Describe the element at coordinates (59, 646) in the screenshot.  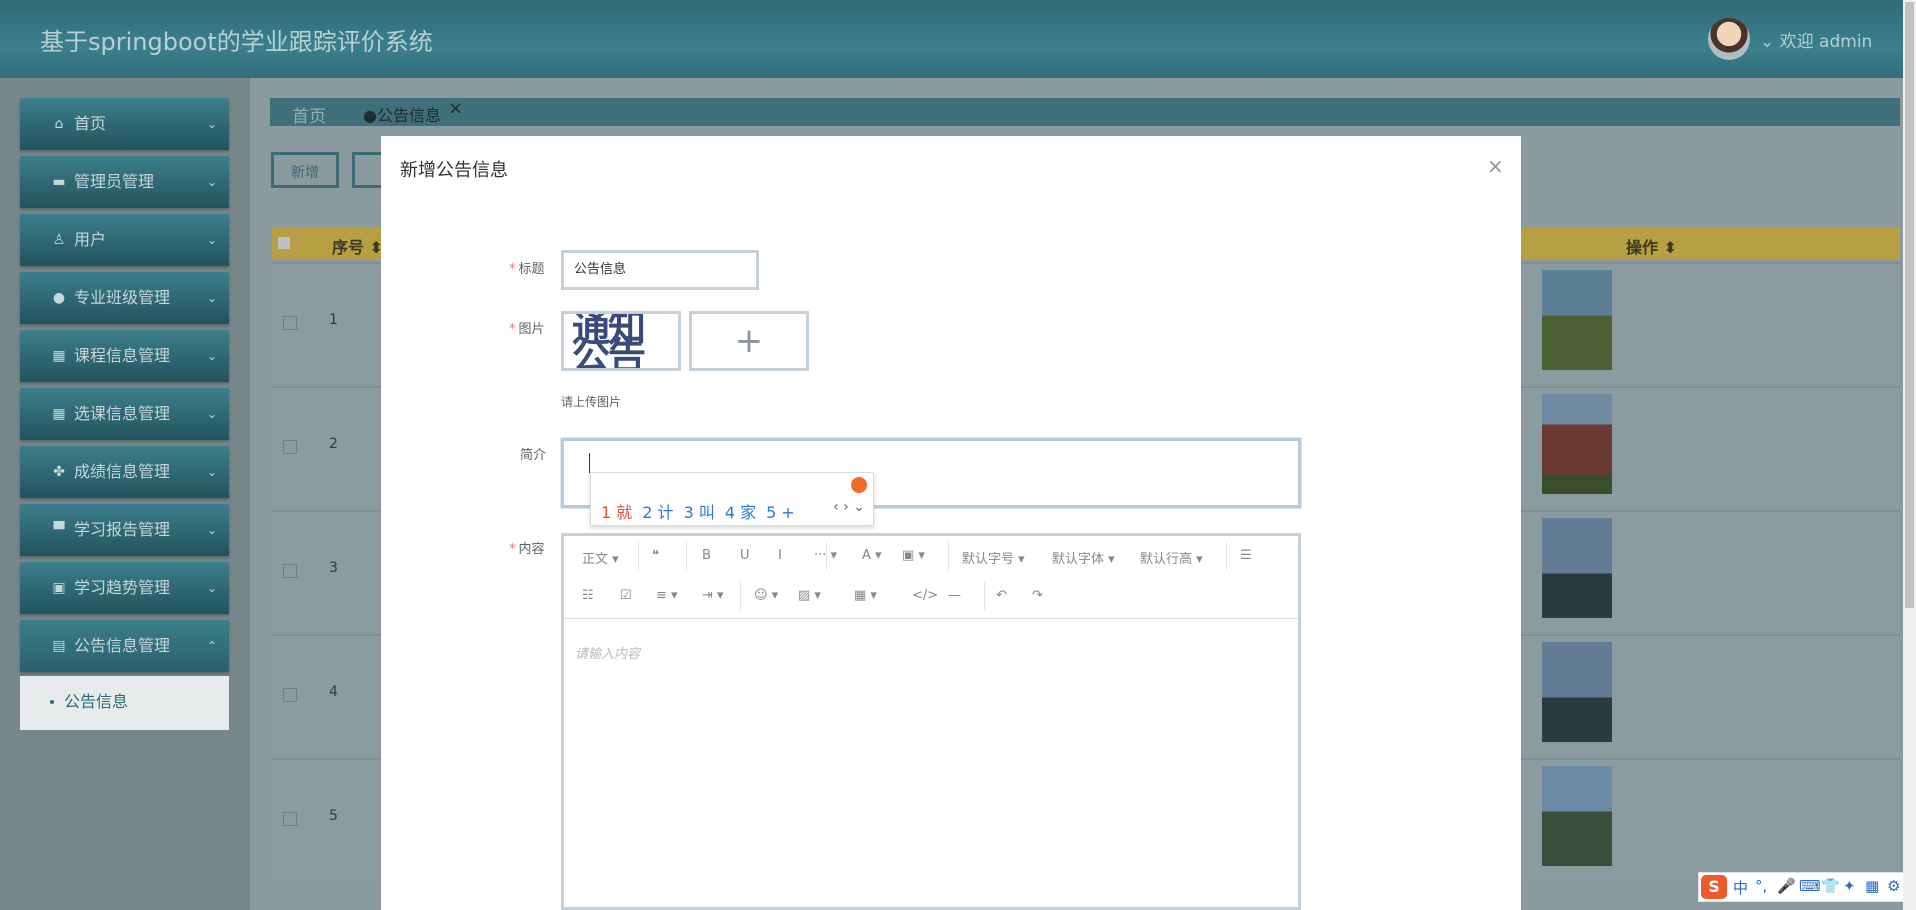
I see `notice-icon: ▤` at that location.